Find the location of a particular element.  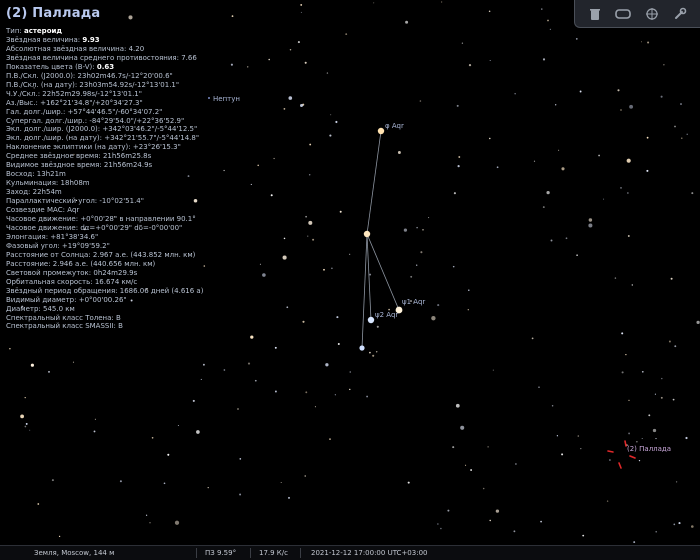

info-line: Тип: астероид is located at coordinates (106, 31).